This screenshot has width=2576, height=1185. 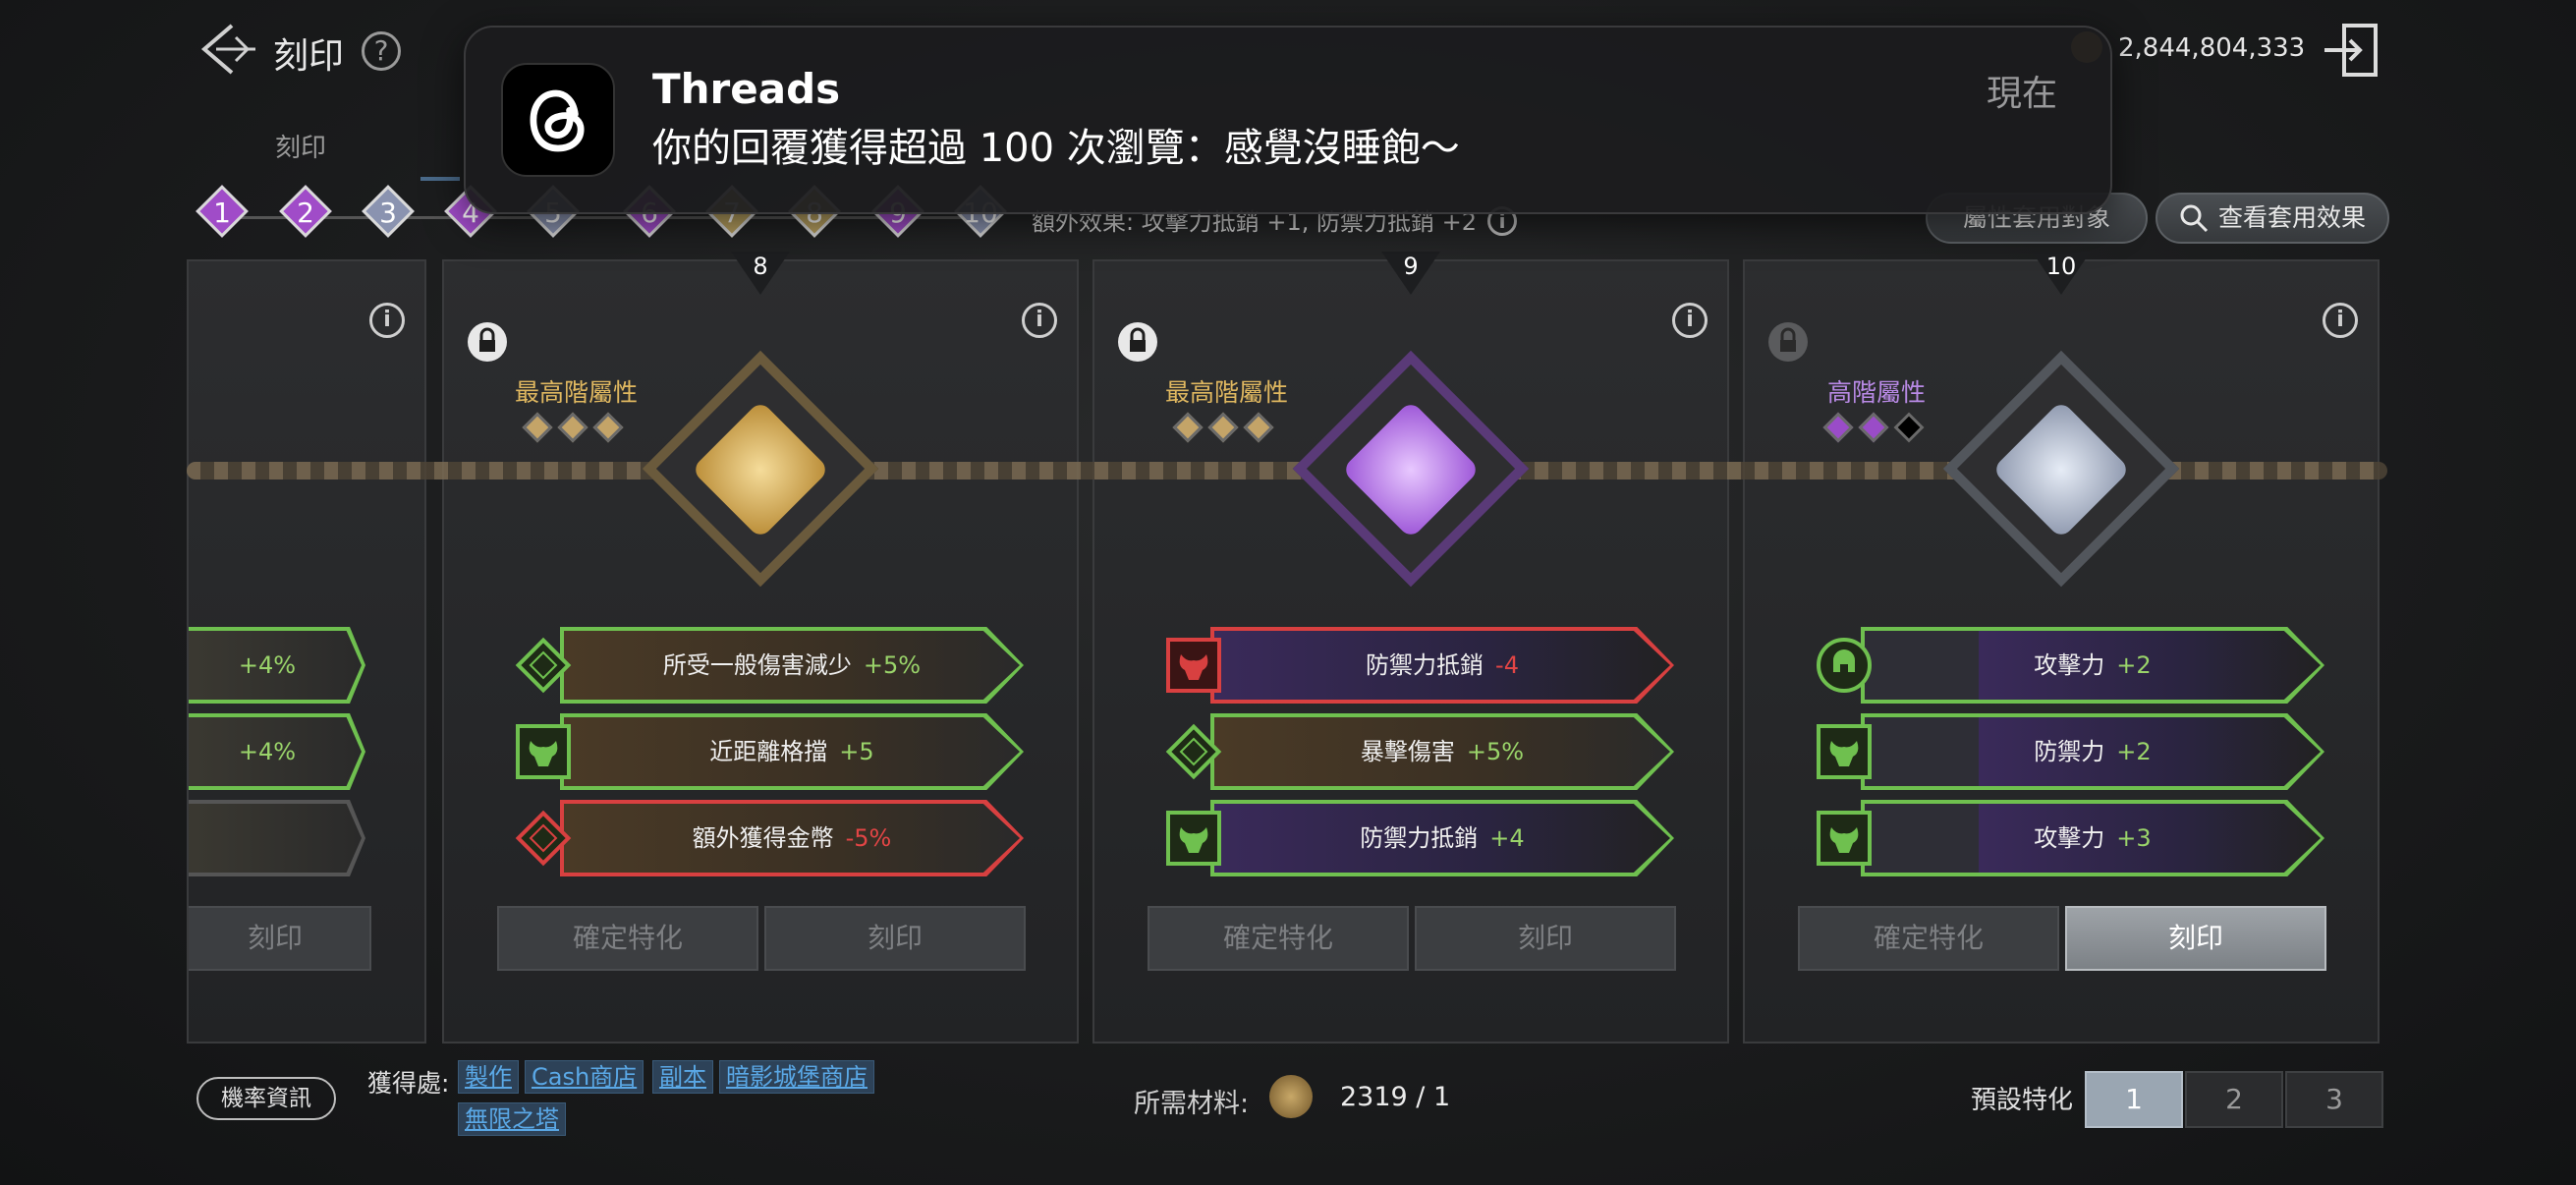 I want to click on stat-bar: 防禦力 +2, so click(x=2092, y=752).